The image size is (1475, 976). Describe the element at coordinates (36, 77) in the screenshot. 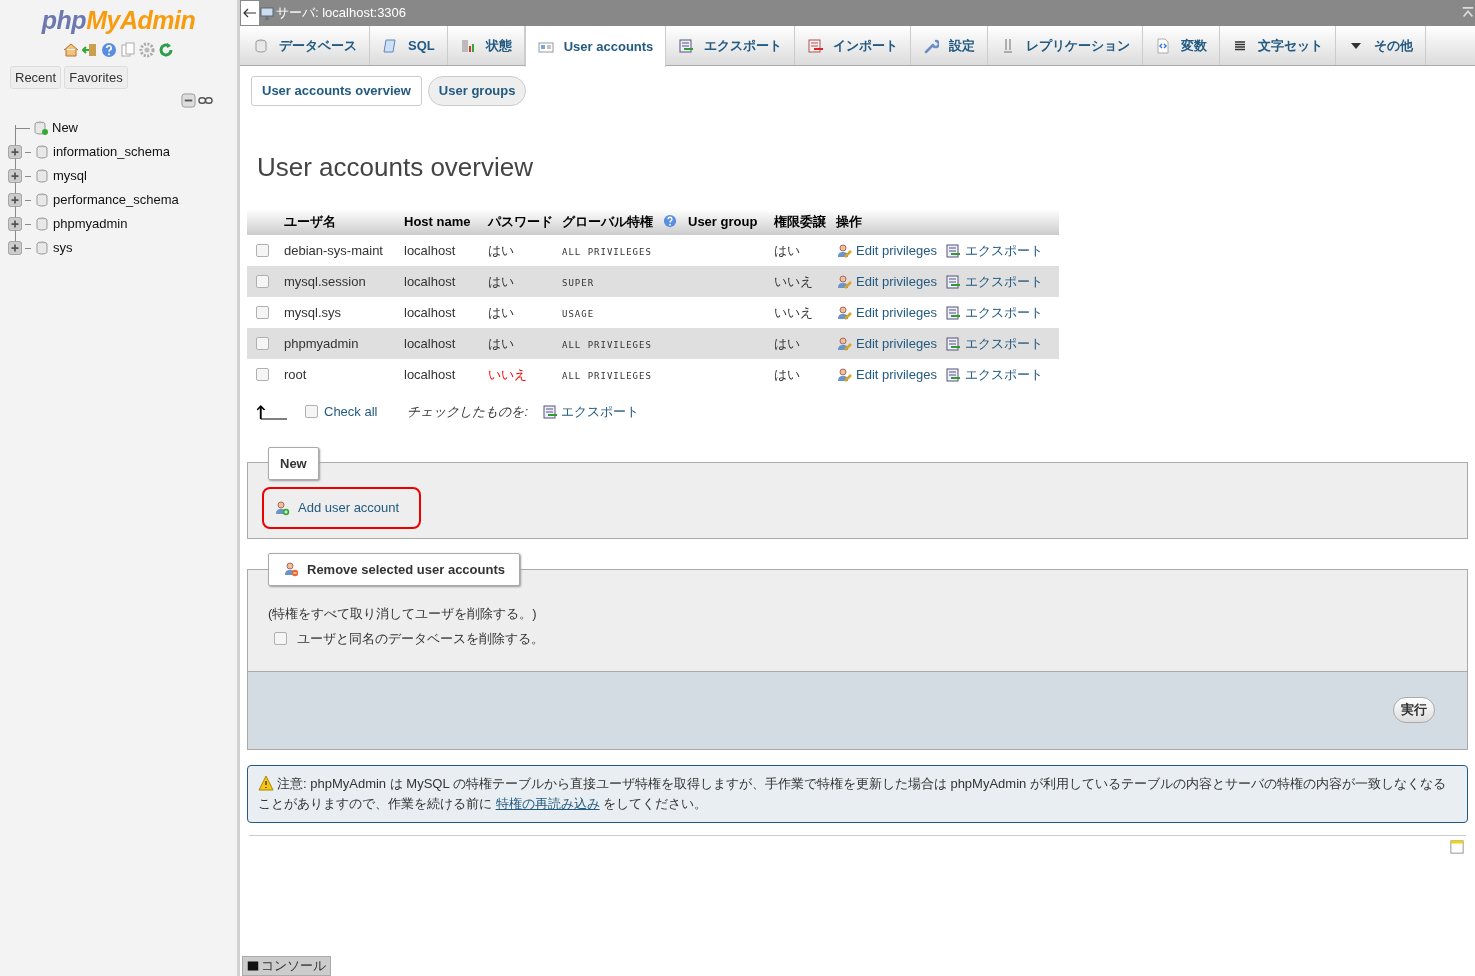

I see `sidebar-tab: Recent` at that location.